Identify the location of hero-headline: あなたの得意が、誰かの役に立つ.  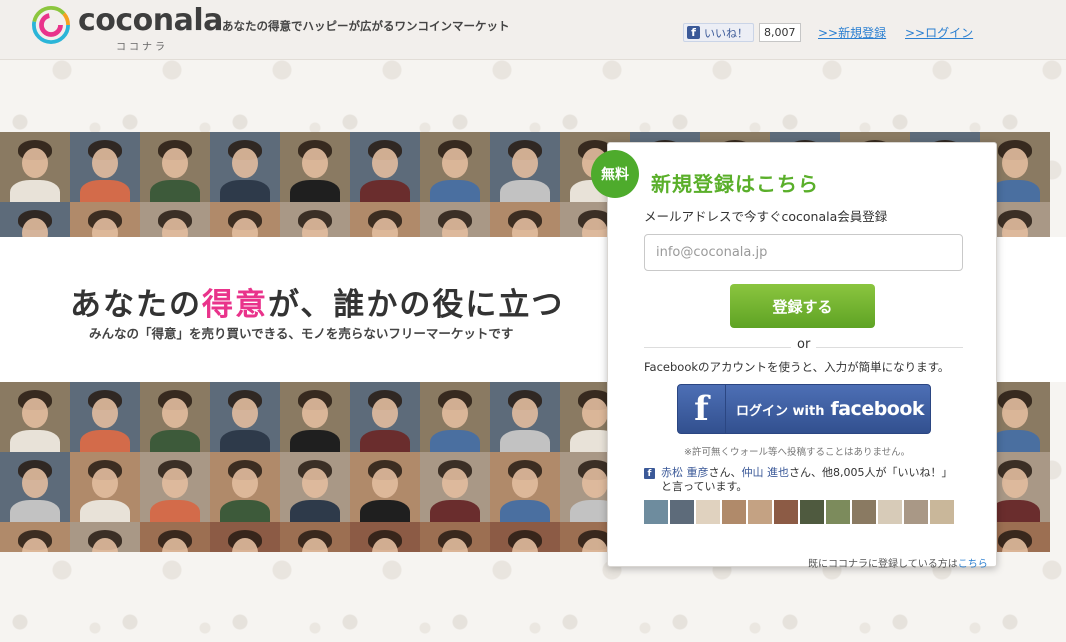
(317, 301).